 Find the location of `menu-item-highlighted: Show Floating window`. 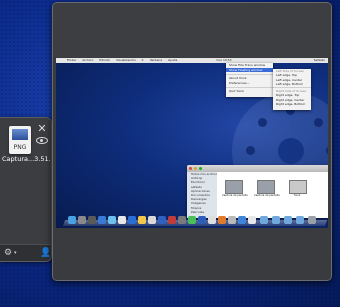

menu-item-highlighted: Show Floating window is located at coordinates (249, 69).